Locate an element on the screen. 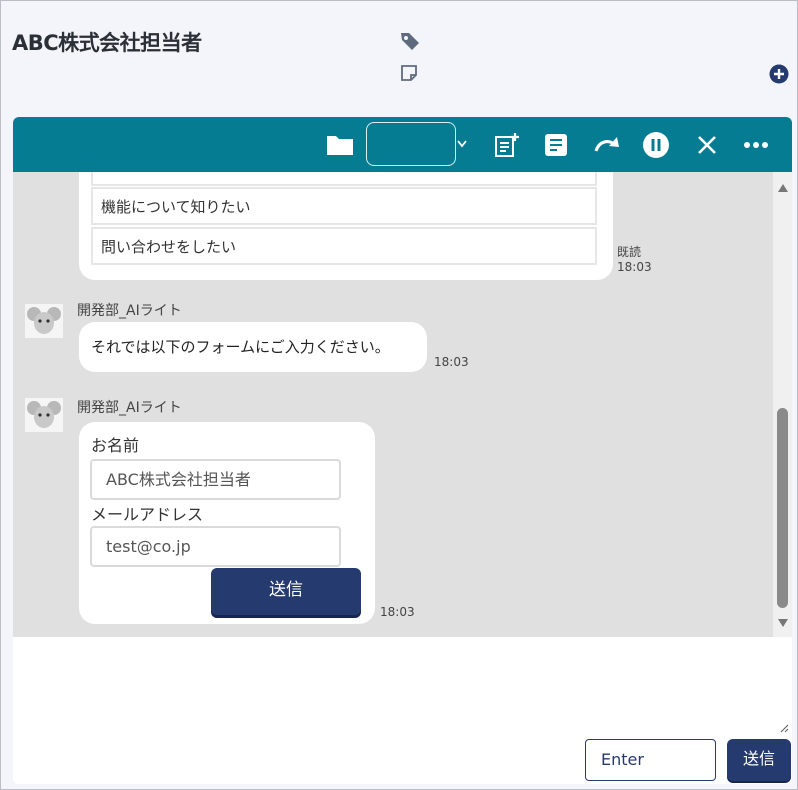 This screenshot has width=798, height=790. list-item: 問い合わせをしたい is located at coordinates (344, 246).